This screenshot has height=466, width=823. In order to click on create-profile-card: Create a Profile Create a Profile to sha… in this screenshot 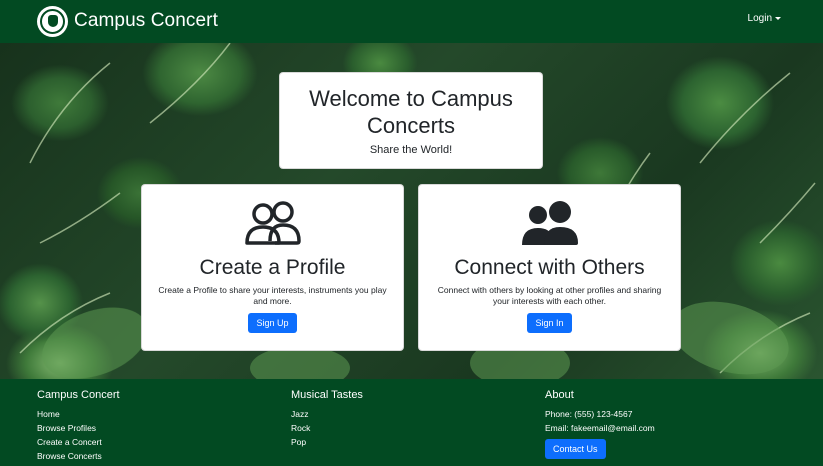, I will do `click(272, 267)`.